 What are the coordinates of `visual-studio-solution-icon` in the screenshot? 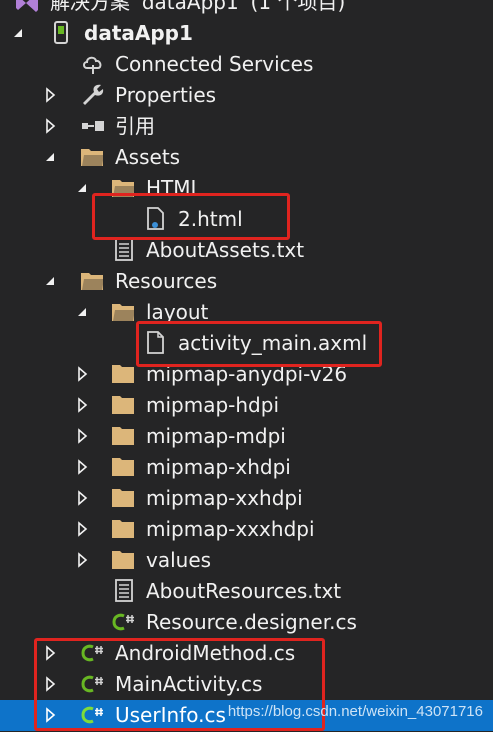 It's located at (27, 7).